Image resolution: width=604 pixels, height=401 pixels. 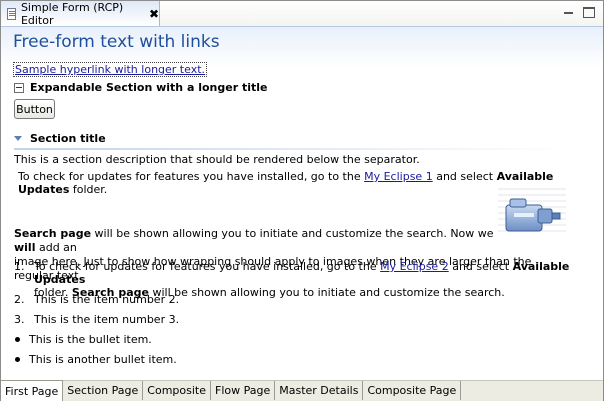 I want to click on section-header: Section title, so click(x=60, y=138).